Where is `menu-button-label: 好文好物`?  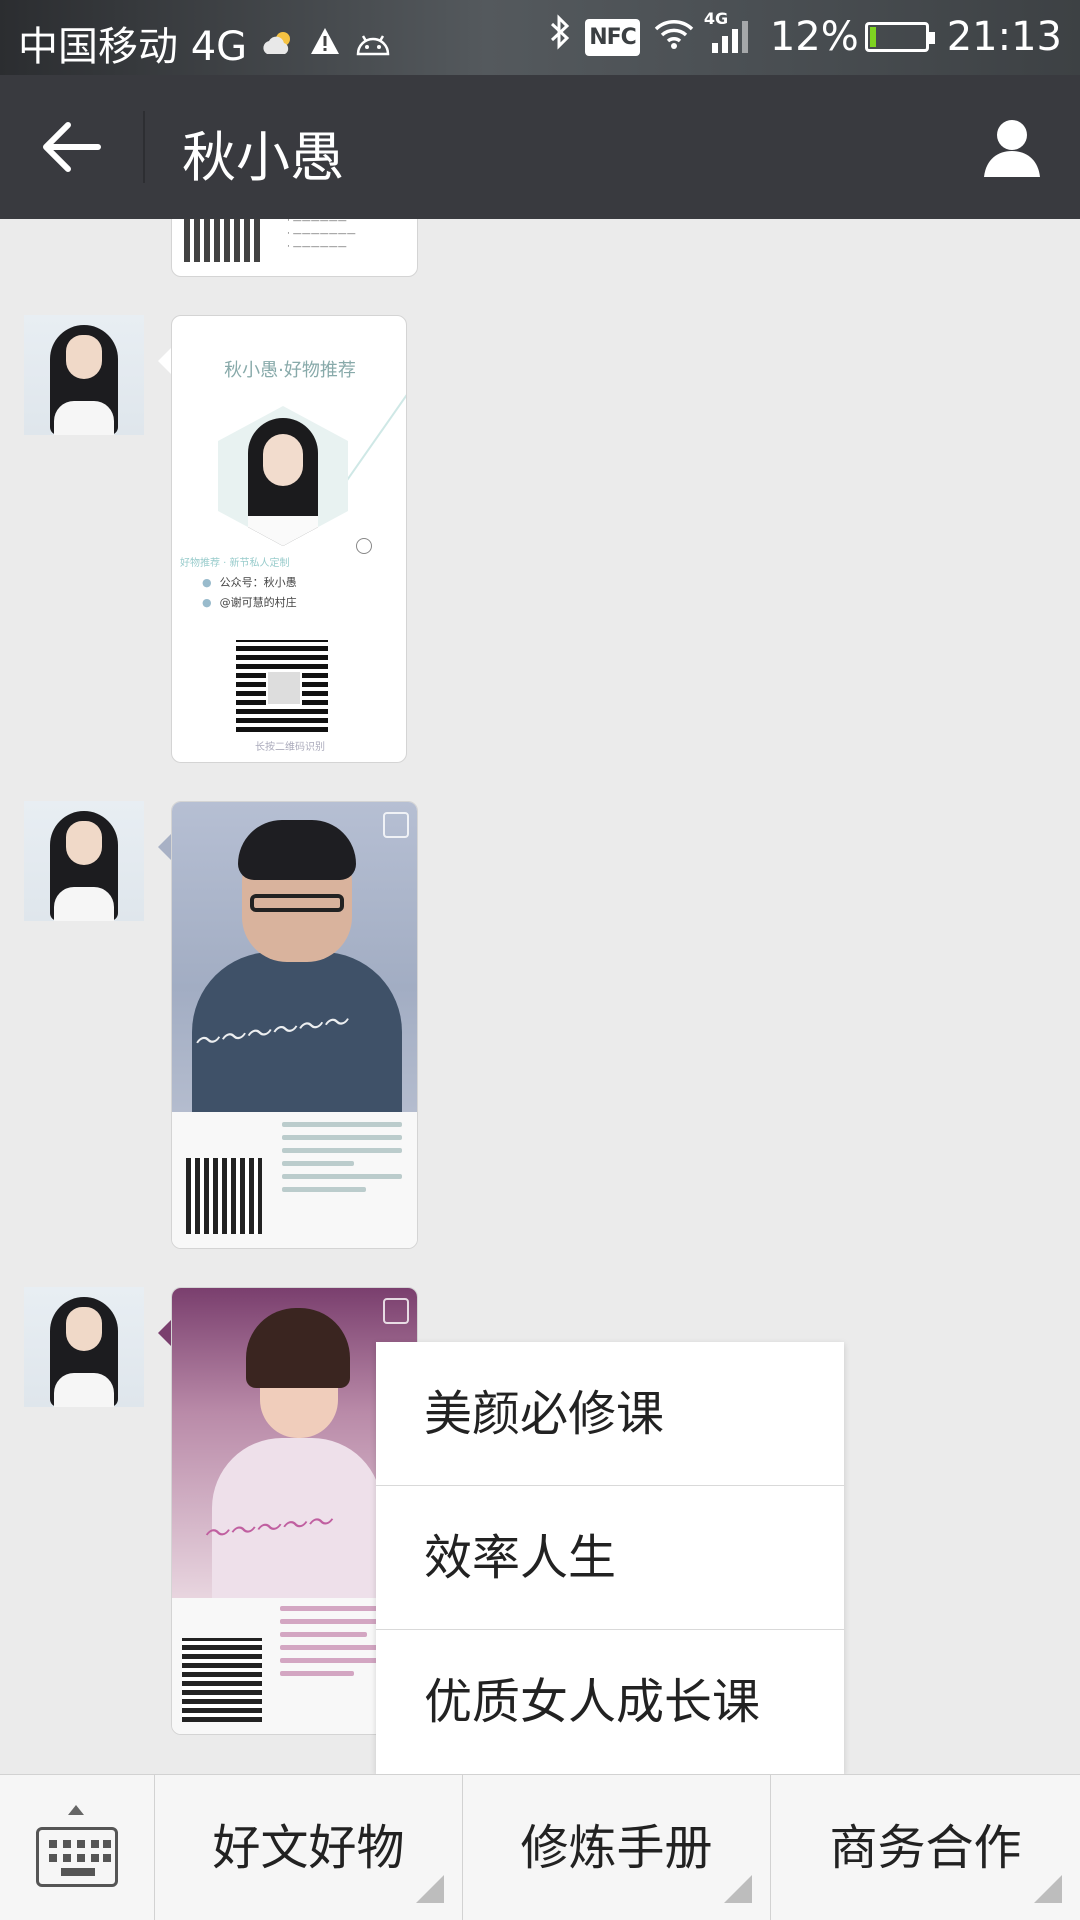 menu-button-label: 好文好物 is located at coordinates (308, 1848).